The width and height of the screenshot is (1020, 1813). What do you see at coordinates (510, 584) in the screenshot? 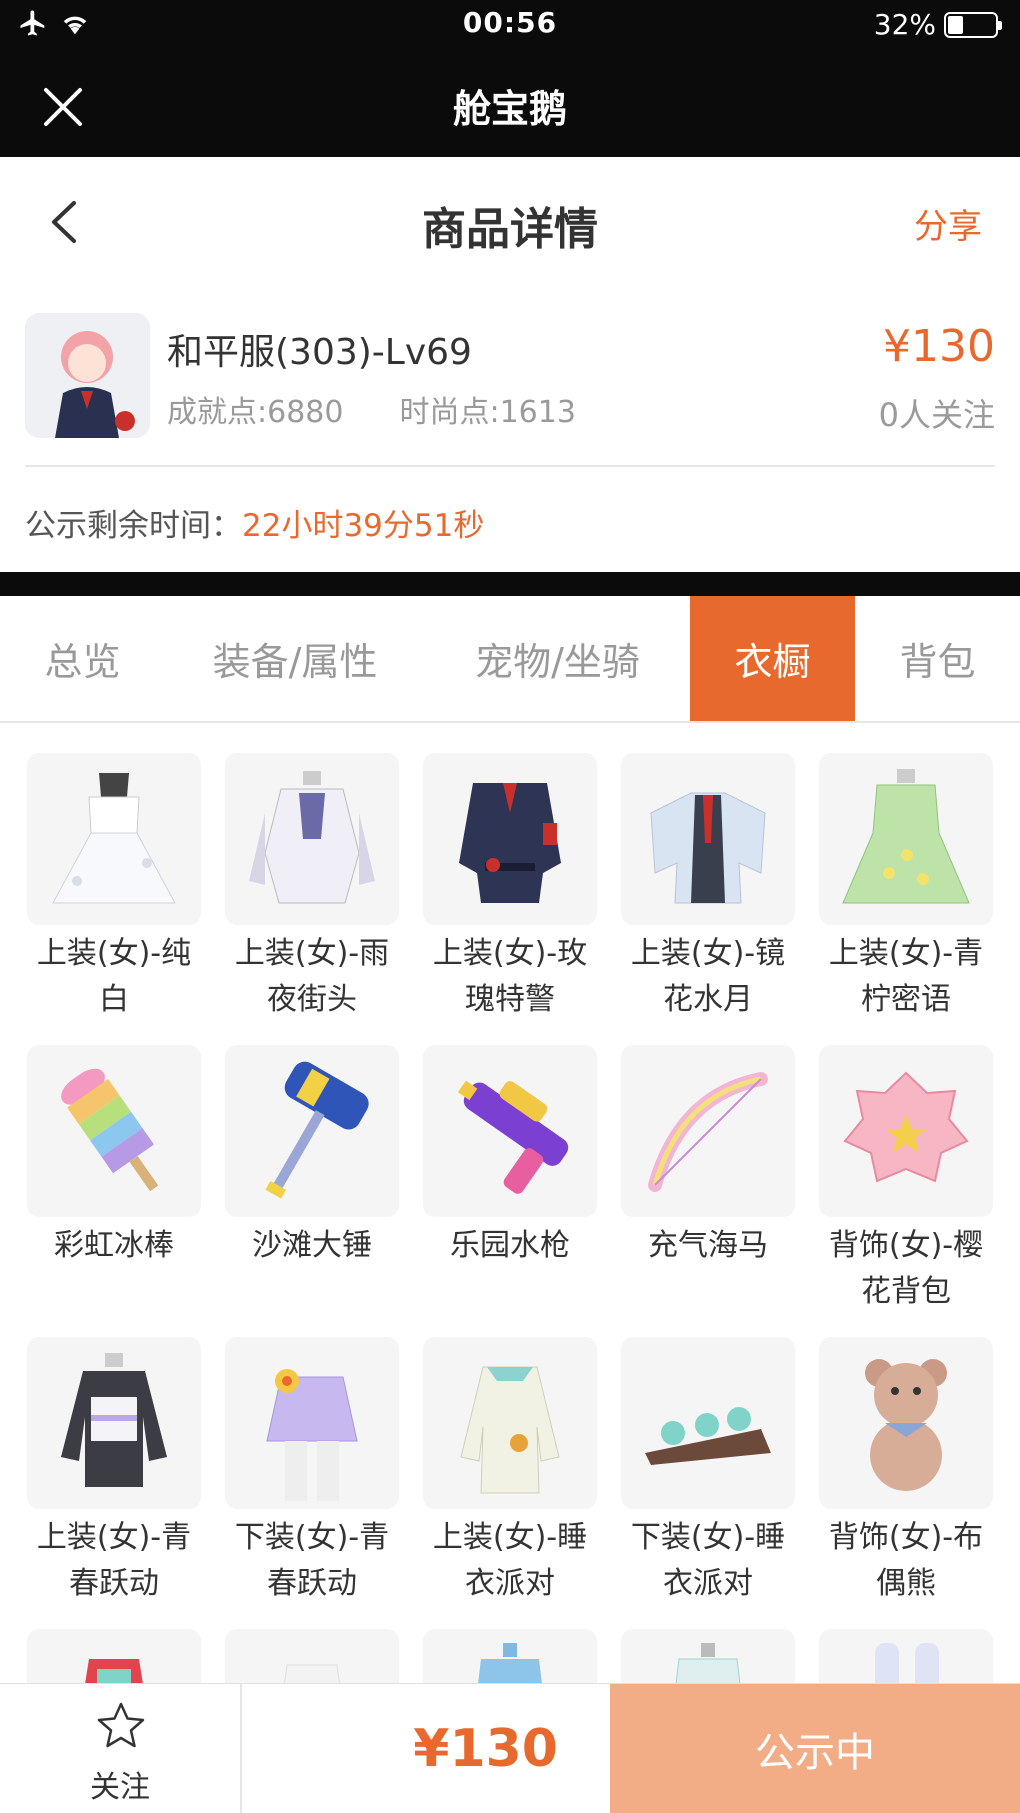
I see `section-separator` at bounding box center [510, 584].